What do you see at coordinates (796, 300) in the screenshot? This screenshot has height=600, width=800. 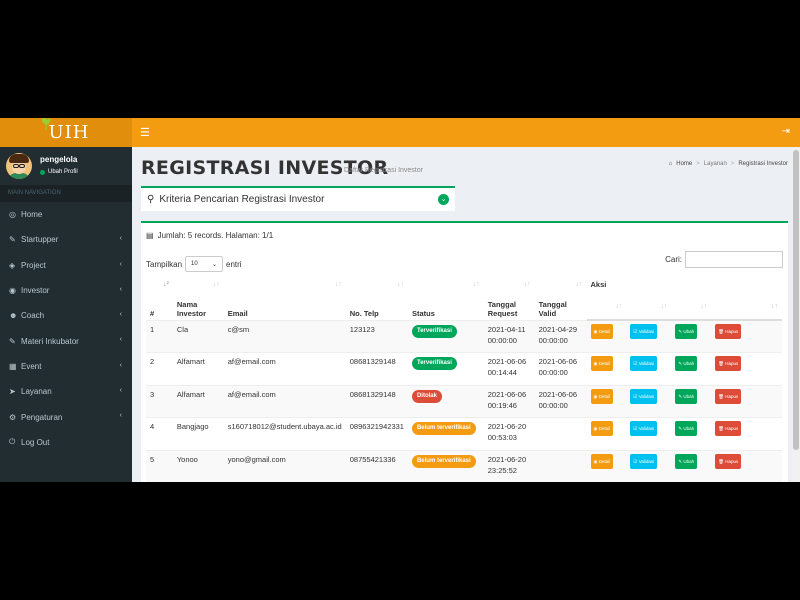 I see `scrollbar-thumb` at bounding box center [796, 300].